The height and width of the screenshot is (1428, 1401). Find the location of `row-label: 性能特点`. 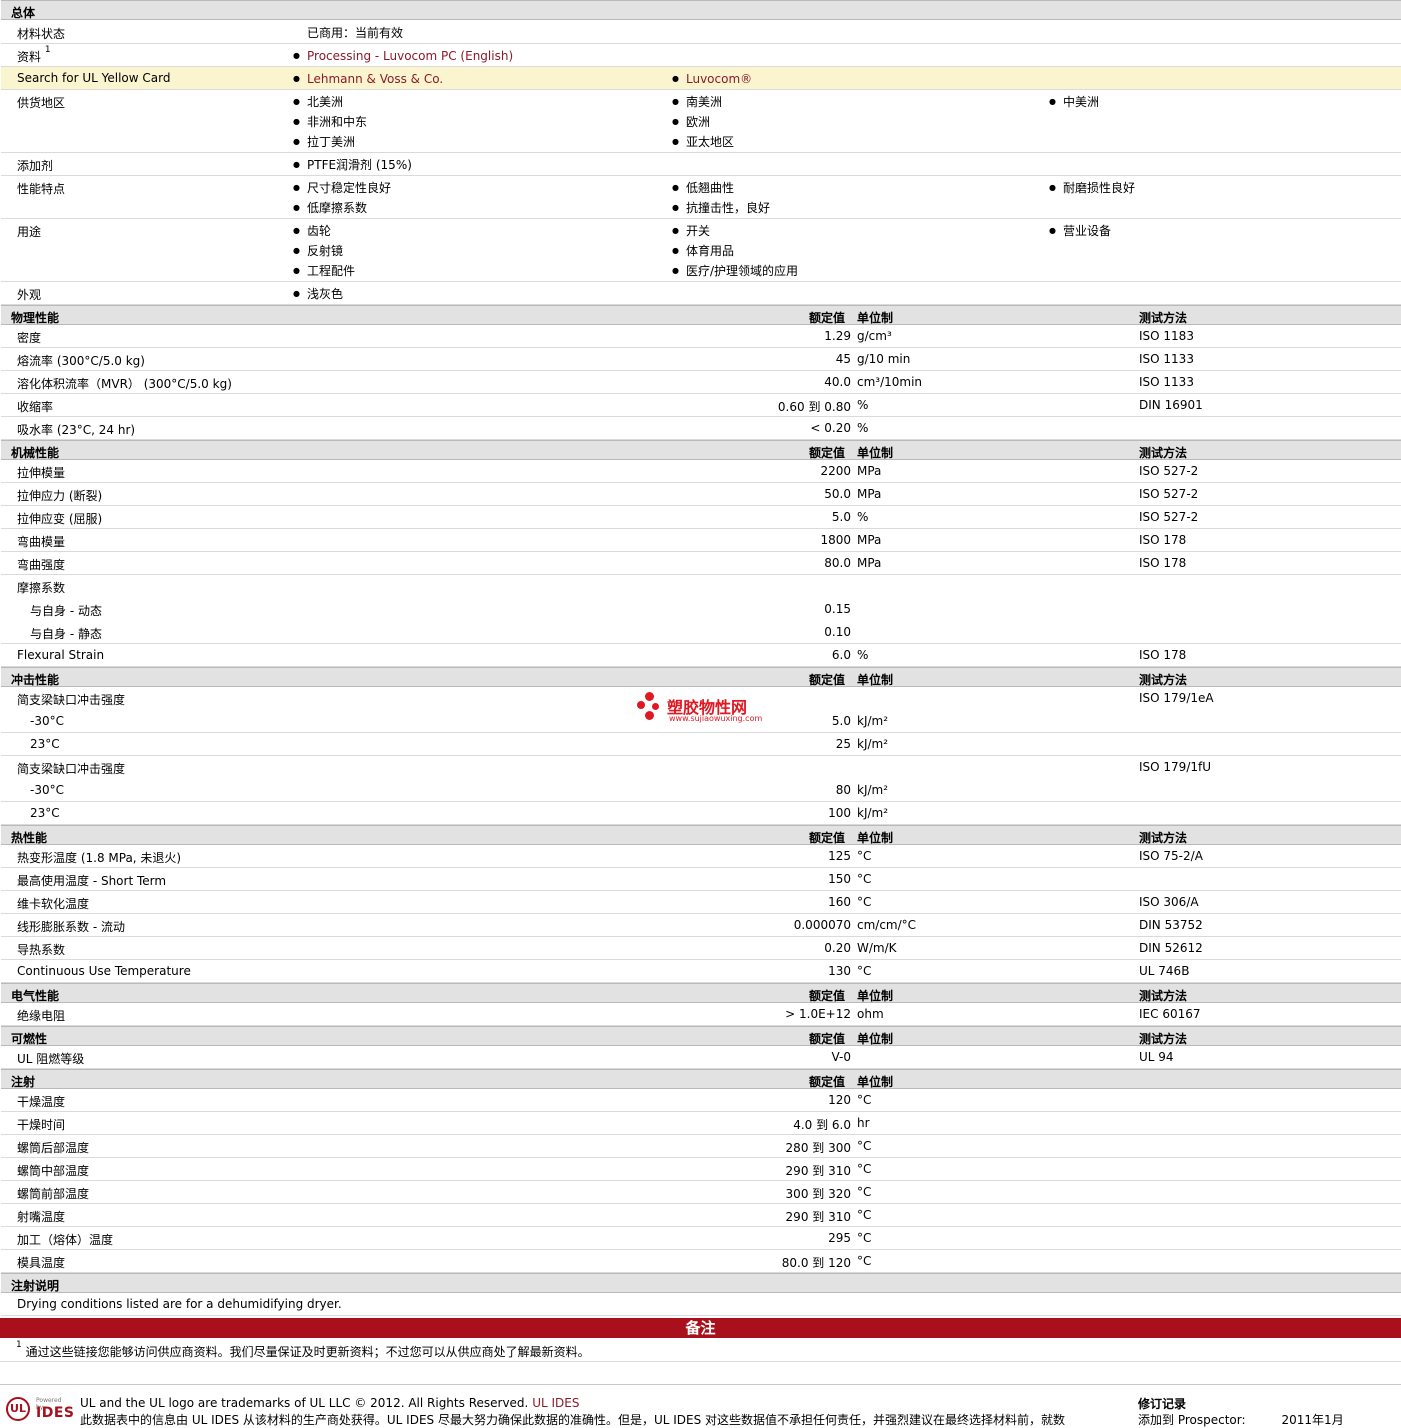

row-label: 性能特点 is located at coordinates (41, 188).